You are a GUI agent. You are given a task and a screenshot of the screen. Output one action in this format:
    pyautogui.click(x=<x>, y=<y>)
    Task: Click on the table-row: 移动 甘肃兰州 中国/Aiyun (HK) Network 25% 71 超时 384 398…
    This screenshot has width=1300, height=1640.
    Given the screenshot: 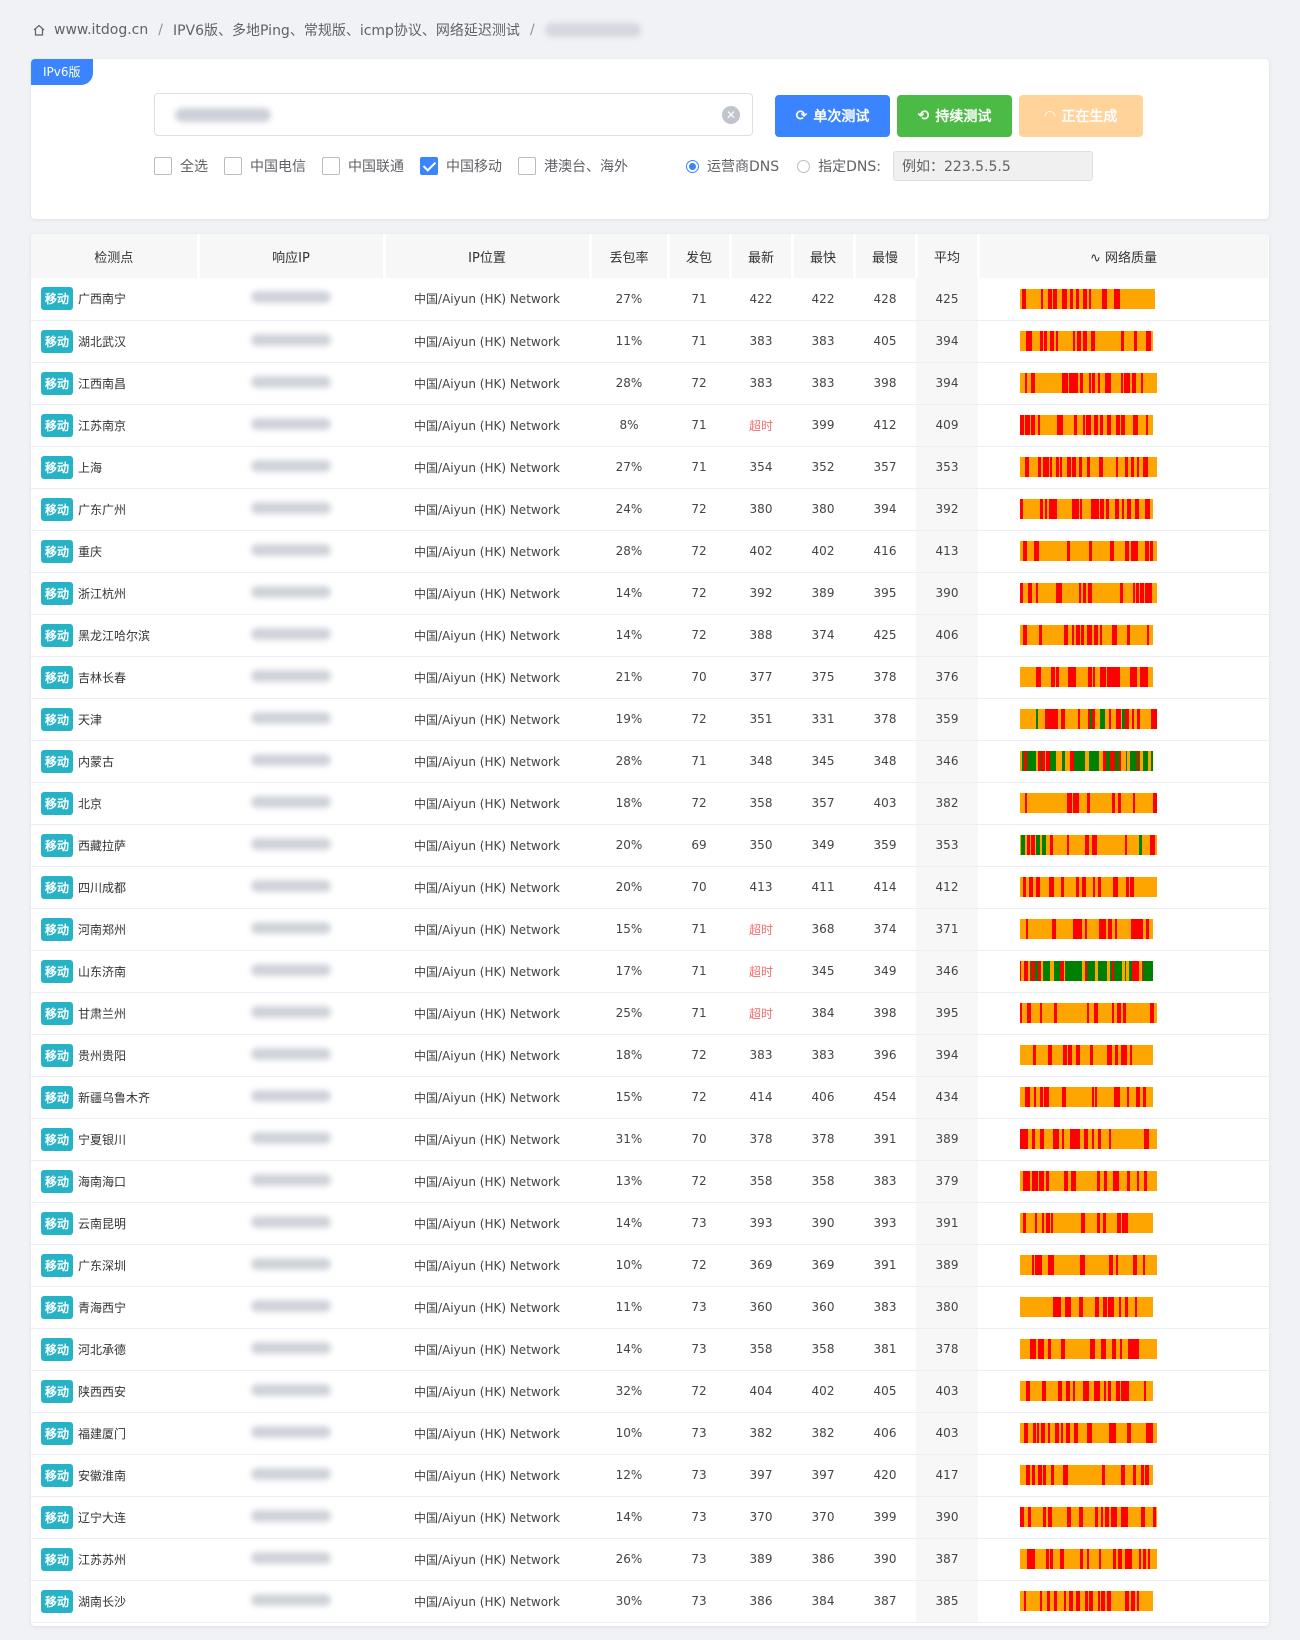 What is the action you would take?
    pyautogui.click(x=650, y=1013)
    